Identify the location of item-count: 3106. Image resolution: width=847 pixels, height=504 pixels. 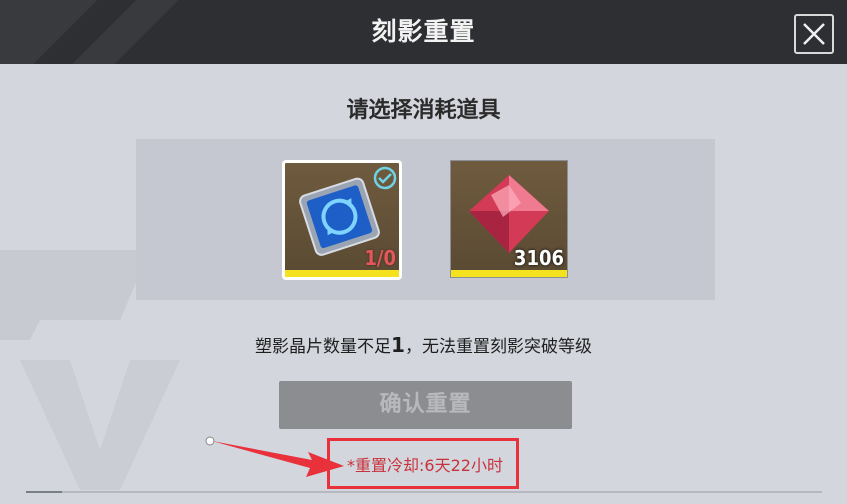
(538, 258).